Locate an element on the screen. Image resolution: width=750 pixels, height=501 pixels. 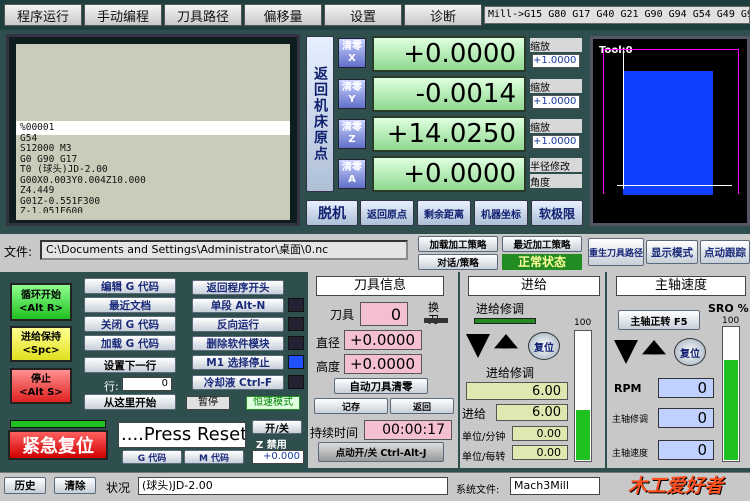
block-delete-button: 删除软件模块 is located at coordinates (238, 343).